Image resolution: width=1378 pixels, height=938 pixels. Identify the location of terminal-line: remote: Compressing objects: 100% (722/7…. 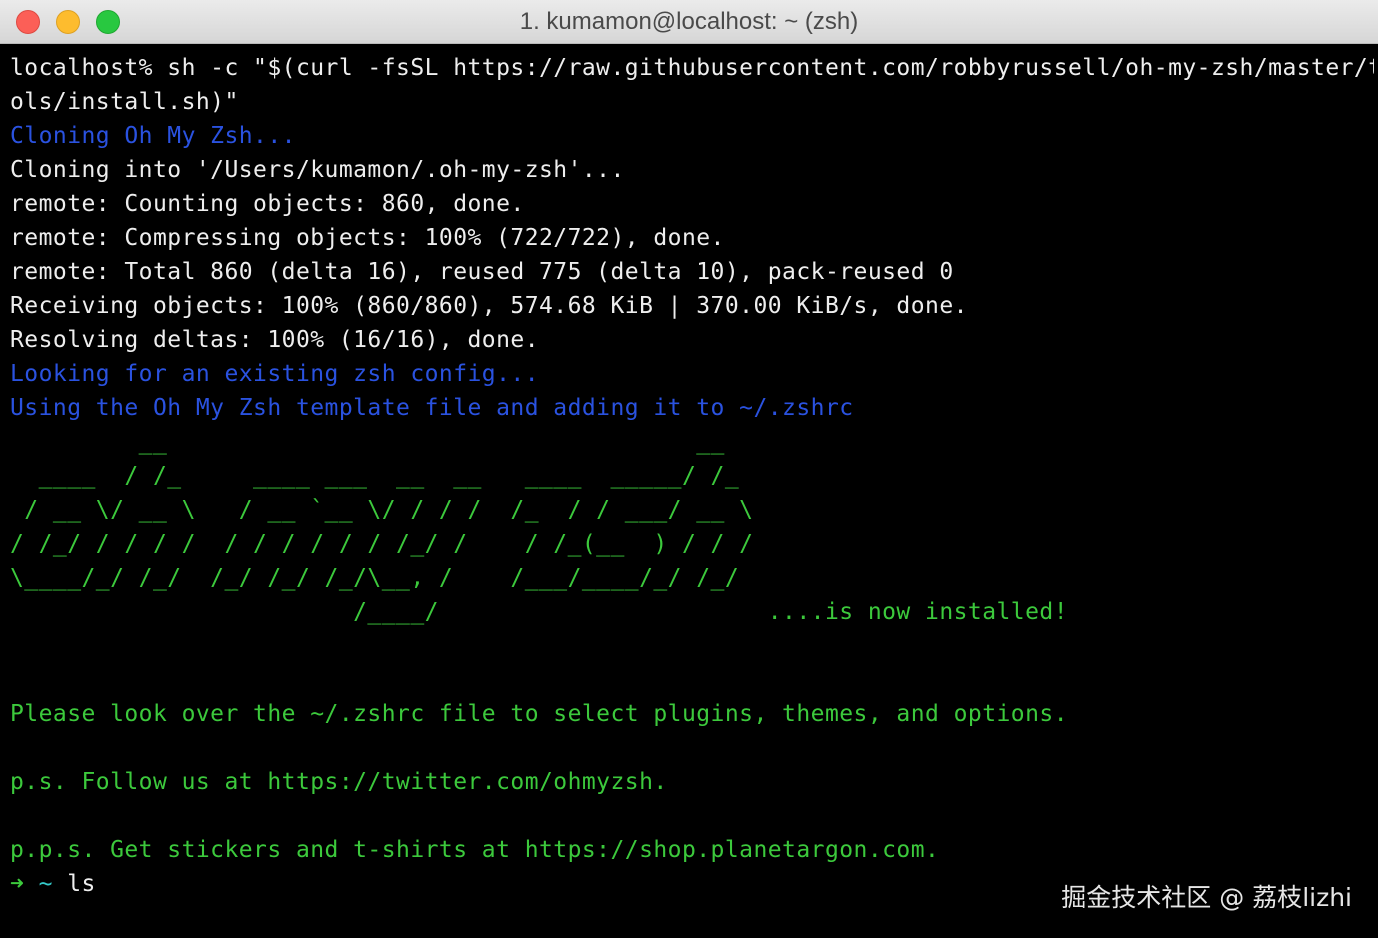
(367, 238).